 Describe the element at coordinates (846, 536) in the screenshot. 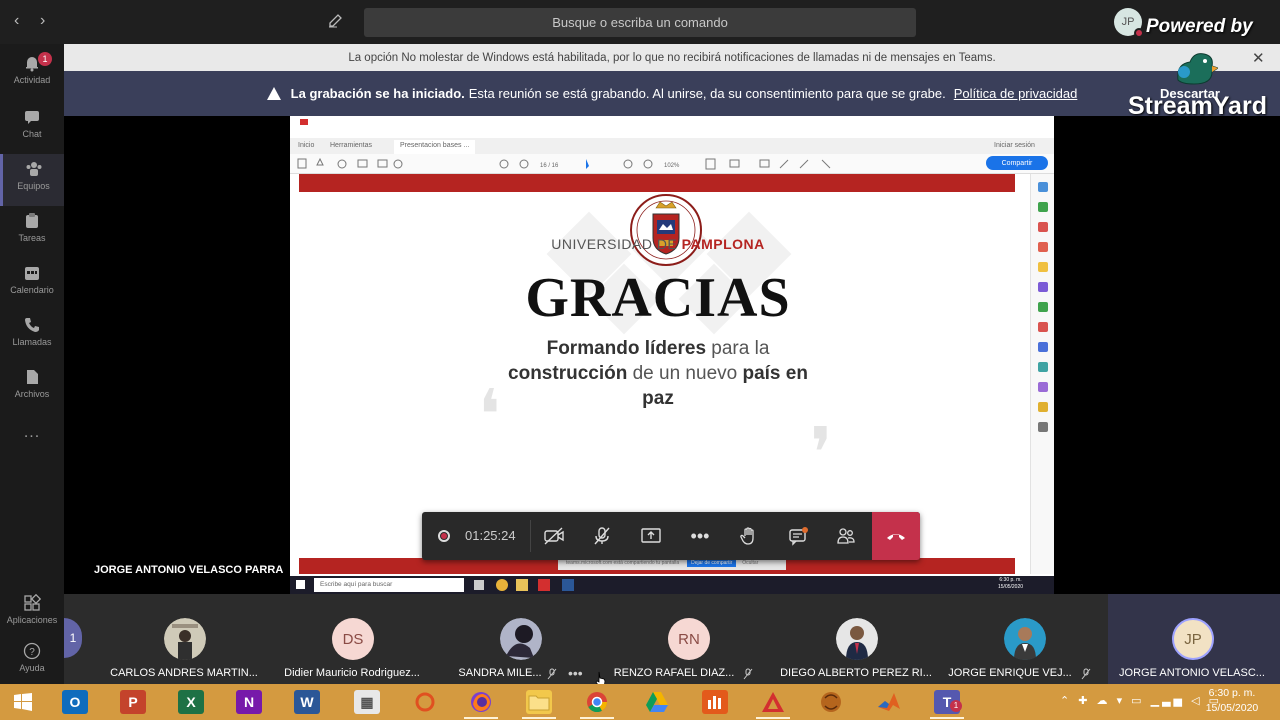

I see `participants-button` at that location.